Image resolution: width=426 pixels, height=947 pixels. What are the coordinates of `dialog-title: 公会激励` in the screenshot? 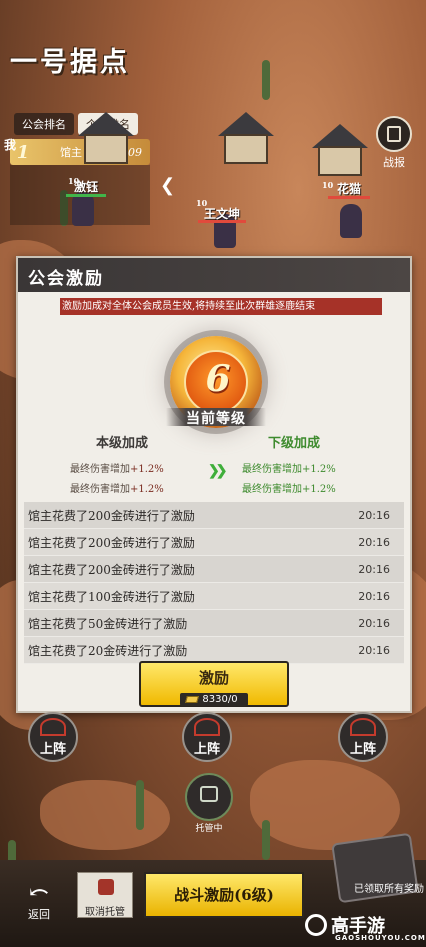 It's located at (214, 275).